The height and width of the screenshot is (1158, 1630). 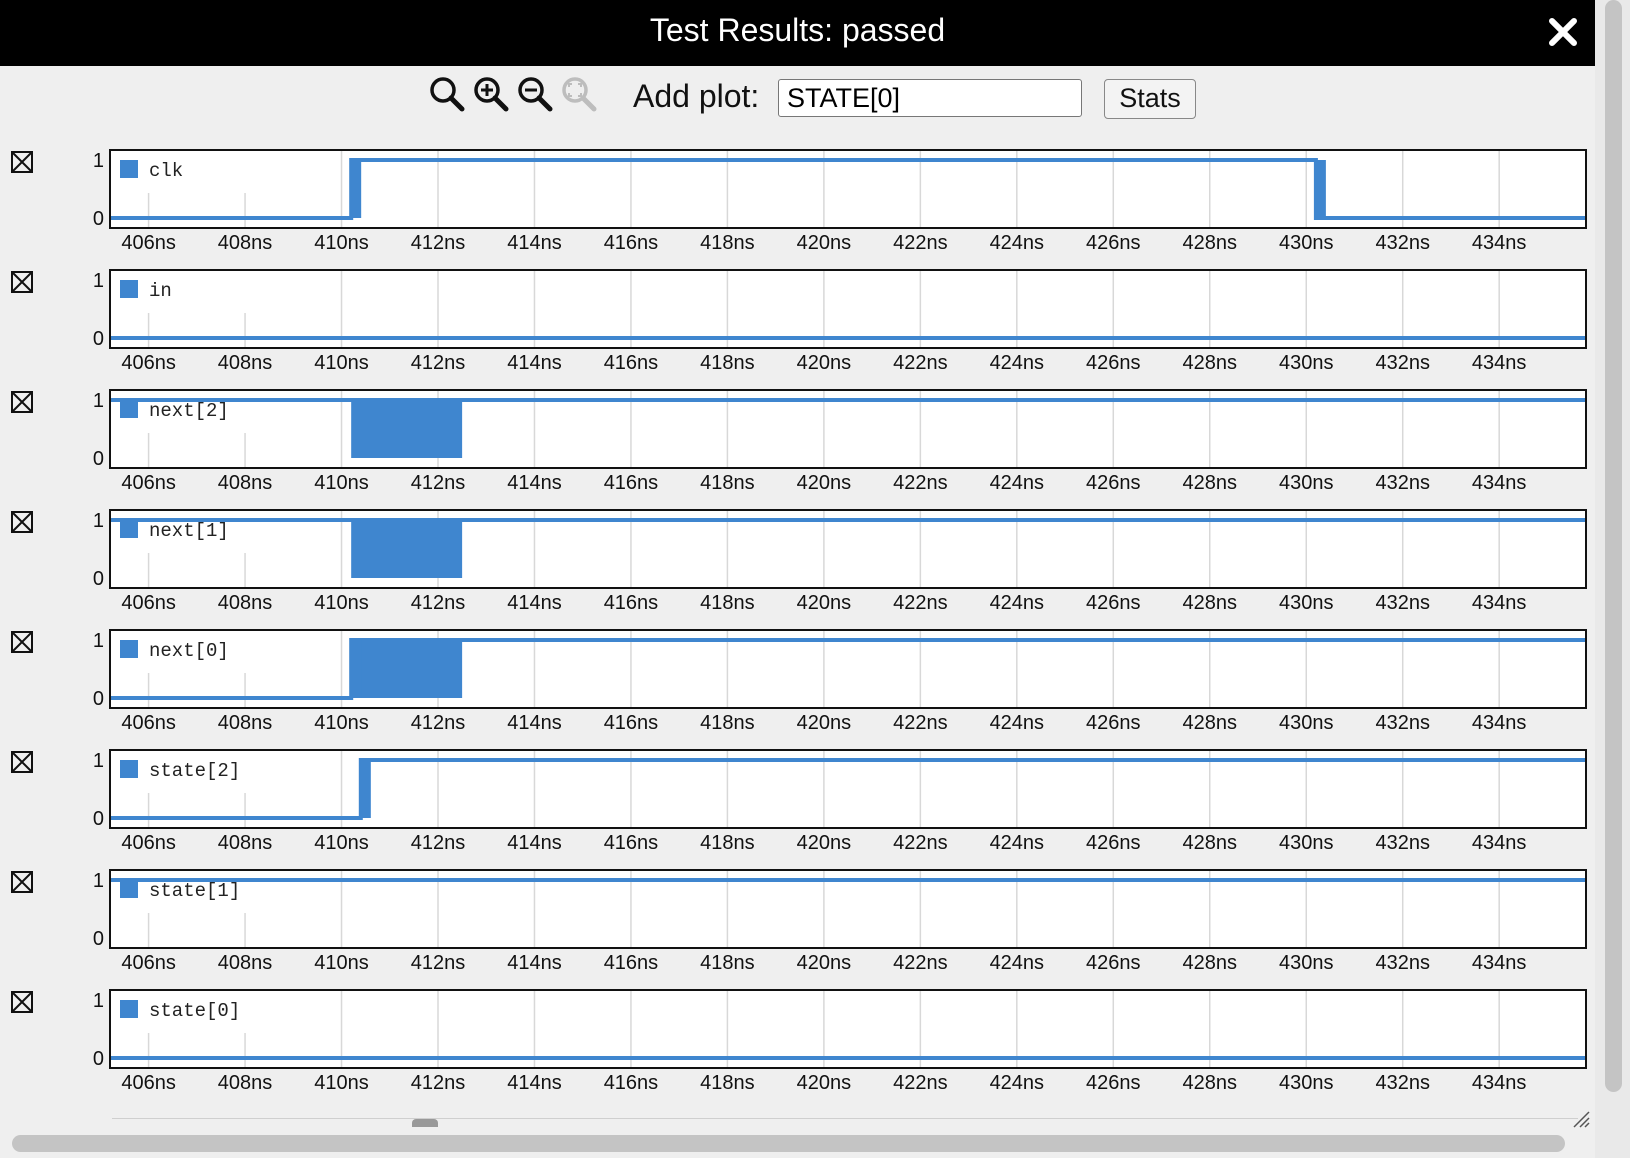 What do you see at coordinates (425, 1123) in the screenshot?
I see `plot-scroll-thumb` at bounding box center [425, 1123].